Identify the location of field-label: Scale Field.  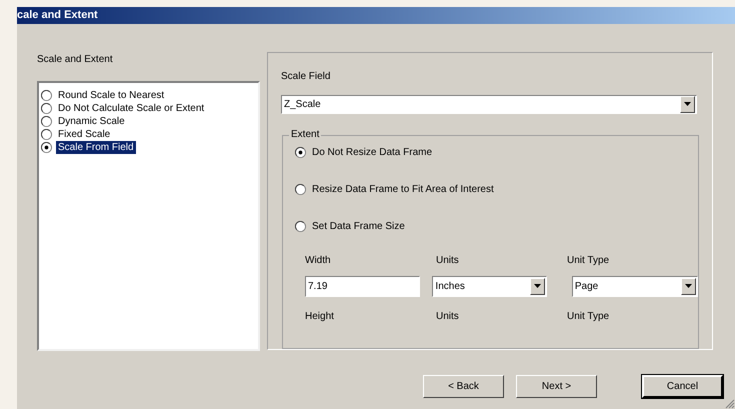
(306, 77).